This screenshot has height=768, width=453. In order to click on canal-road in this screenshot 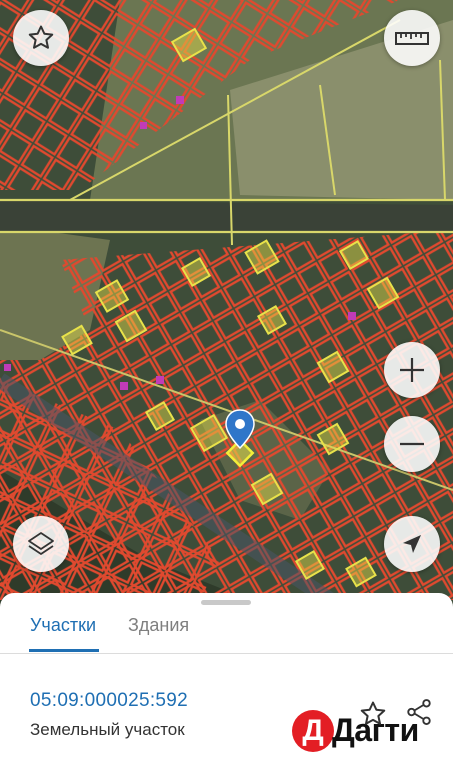, I will do `click(226, 216)`.